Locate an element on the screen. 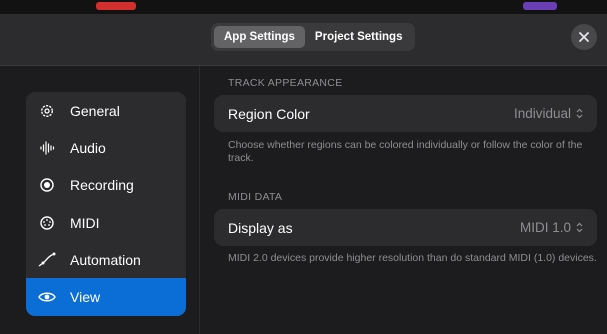 Image resolution: width=607 pixels, height=334 pixels. tab-project-settings: Project Settings is located at coordinates (359, 37).